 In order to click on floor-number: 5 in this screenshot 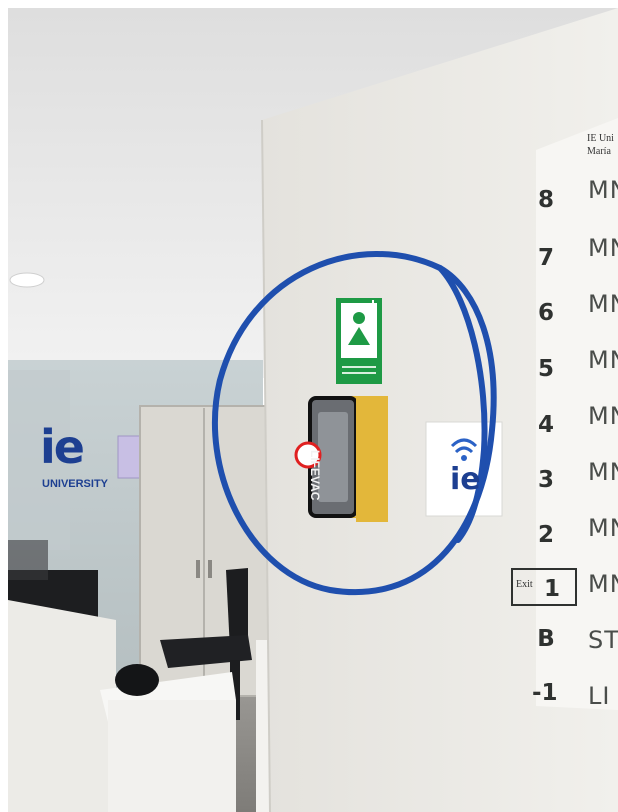, I will do `click(545, 369)`.